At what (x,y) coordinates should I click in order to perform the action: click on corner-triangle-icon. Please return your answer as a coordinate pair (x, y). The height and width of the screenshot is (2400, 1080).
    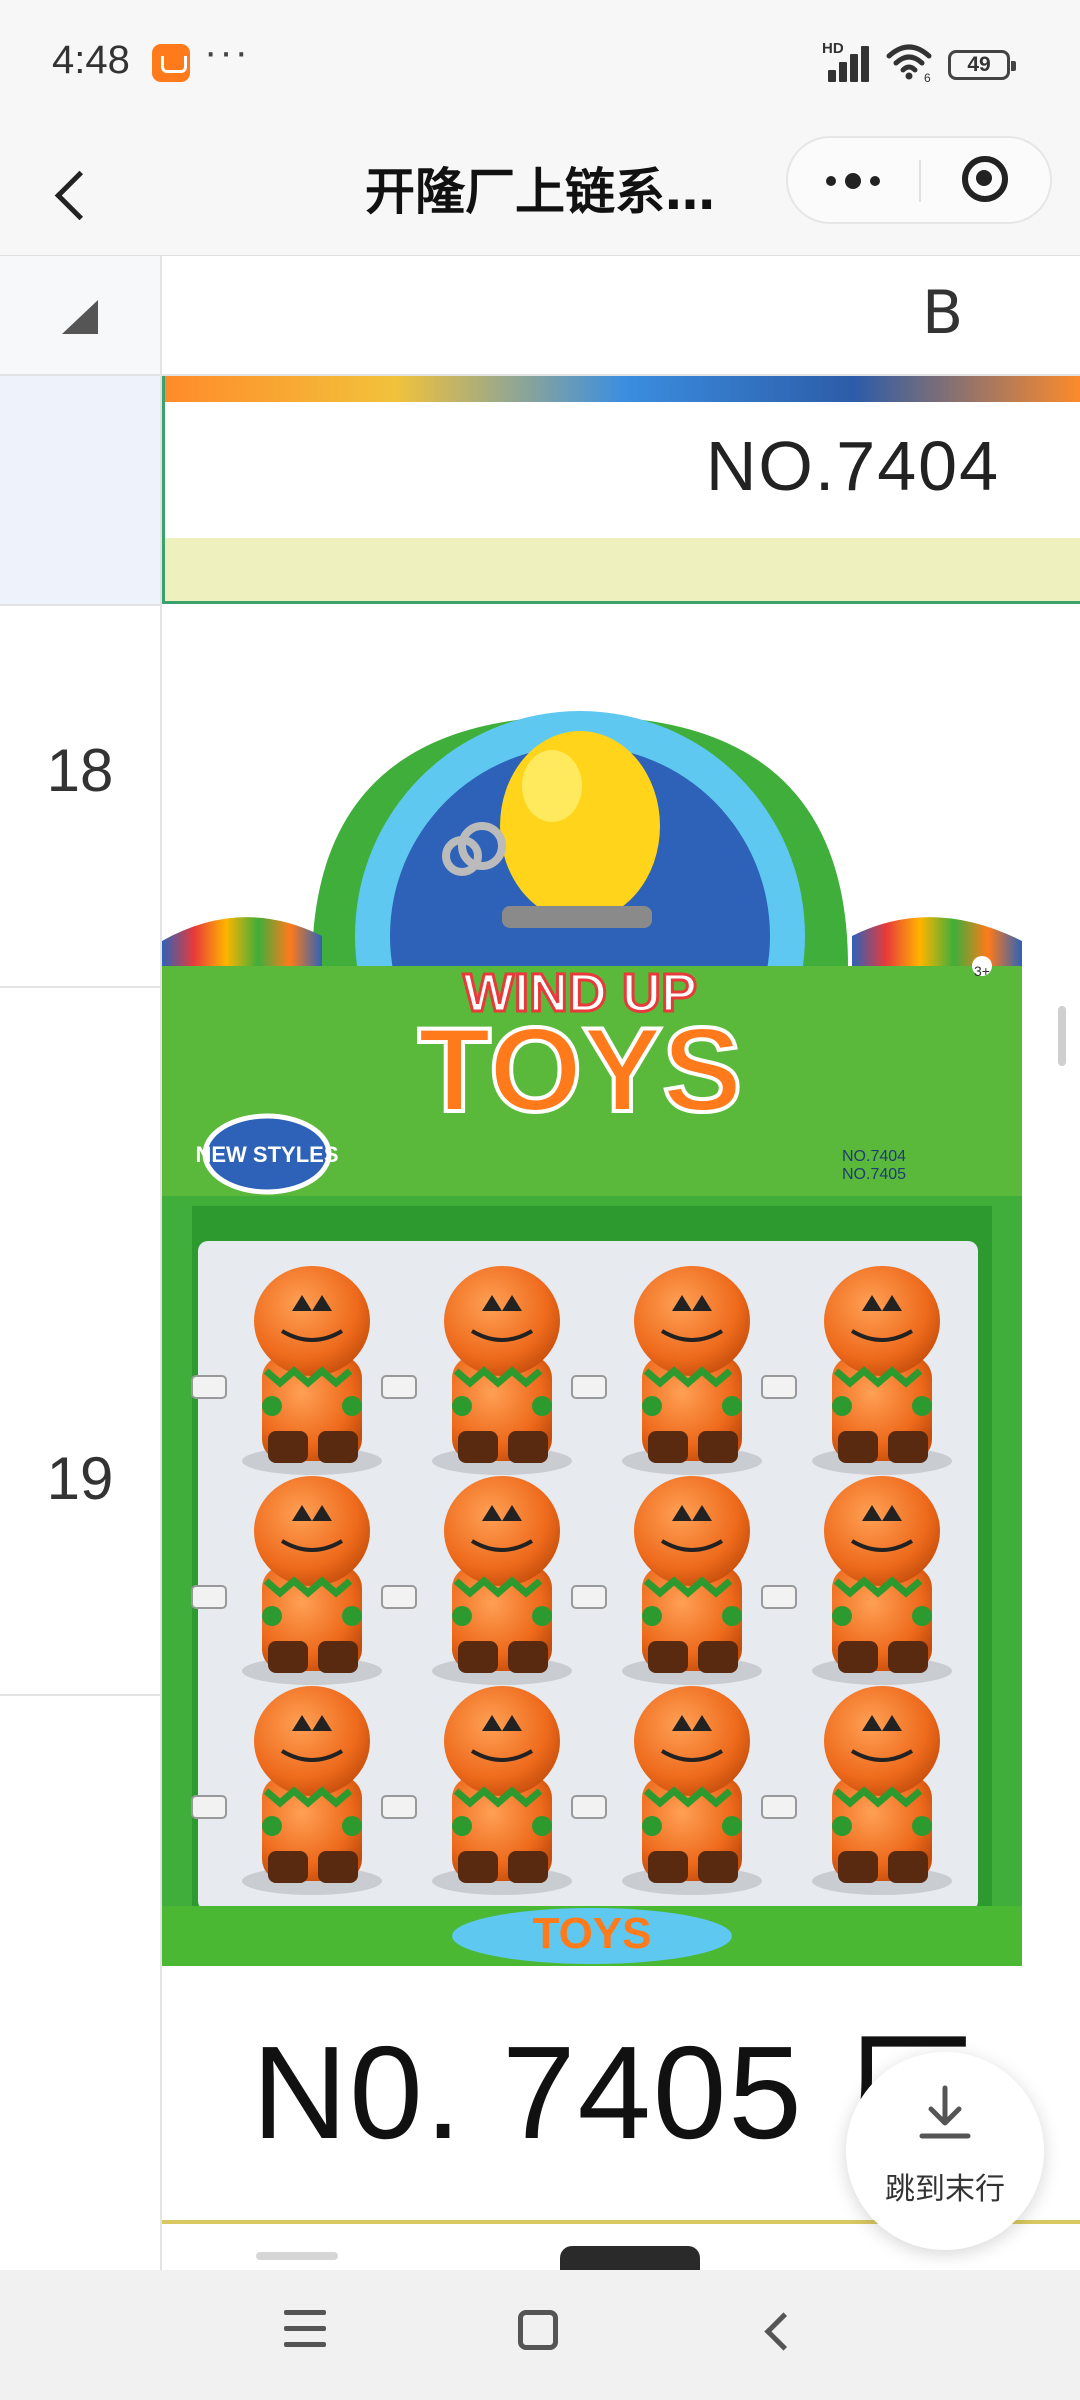
    Looking at the image, I should click on (80, 317).